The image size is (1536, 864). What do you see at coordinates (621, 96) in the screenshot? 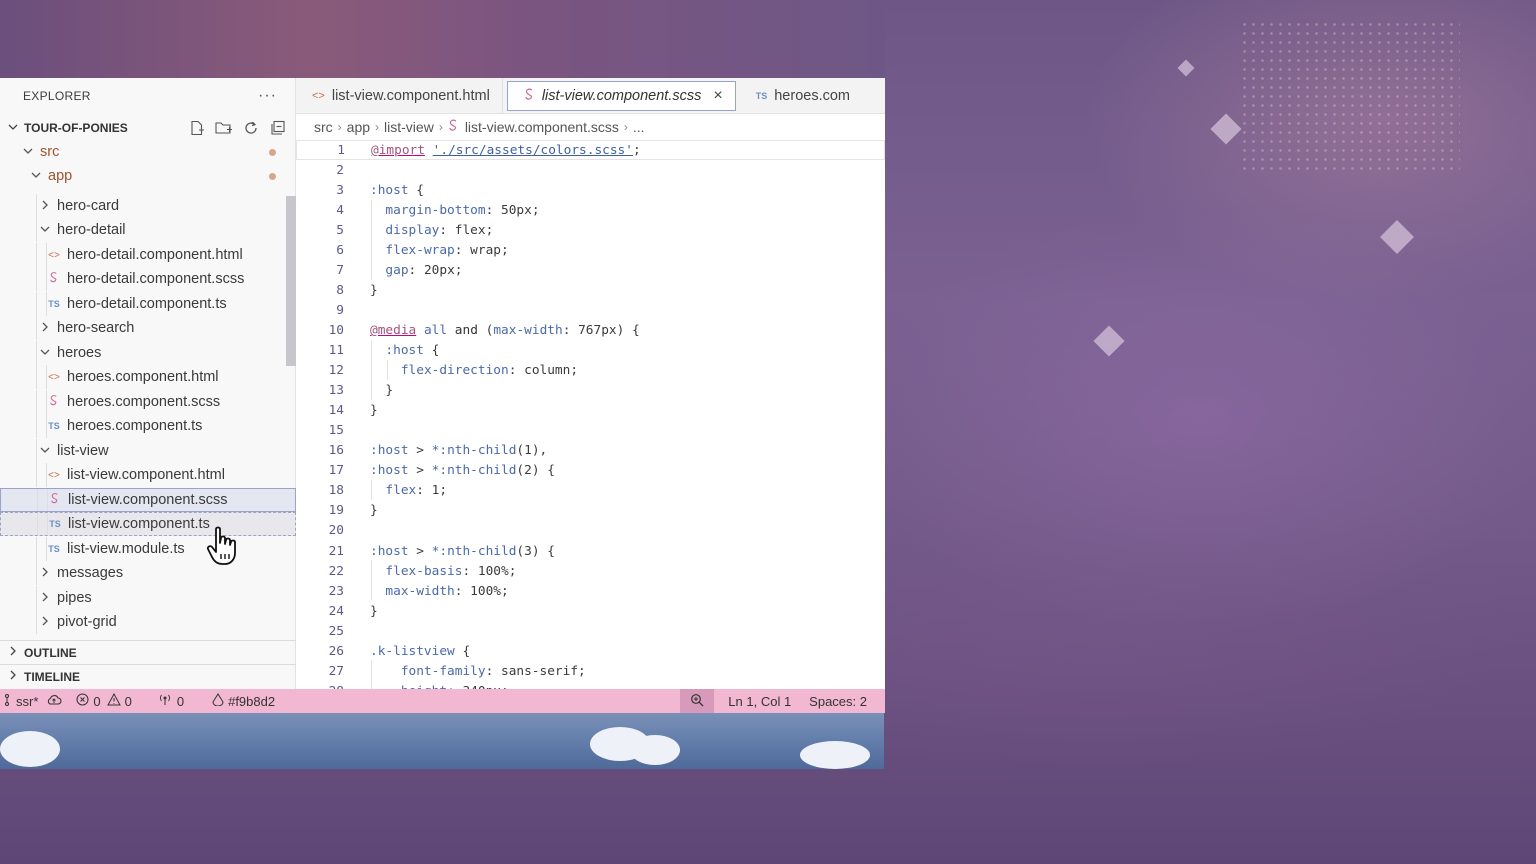
I see `tab-list-view-scss: list-view.component.scss ×` at bounding box center [621, 96].